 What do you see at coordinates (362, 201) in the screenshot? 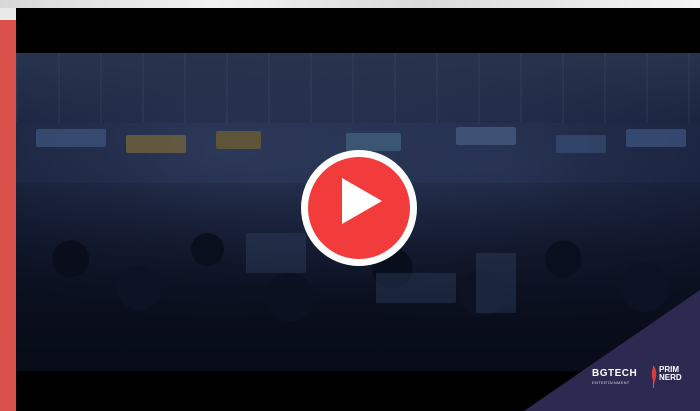
I see `play-icon` at bounding box center [362, 201].